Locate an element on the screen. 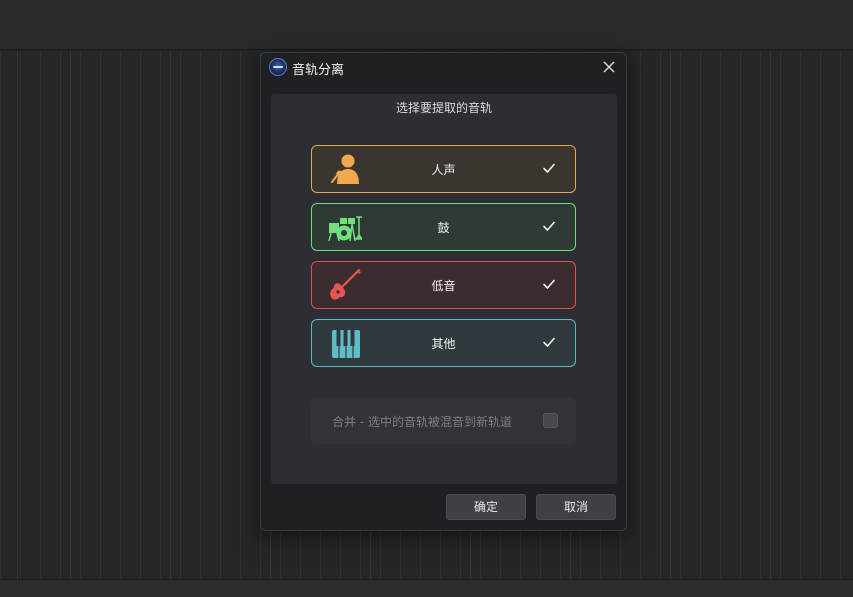 This screenshot has height=597, width=853. close-icon is located at coordinates (609, 67).